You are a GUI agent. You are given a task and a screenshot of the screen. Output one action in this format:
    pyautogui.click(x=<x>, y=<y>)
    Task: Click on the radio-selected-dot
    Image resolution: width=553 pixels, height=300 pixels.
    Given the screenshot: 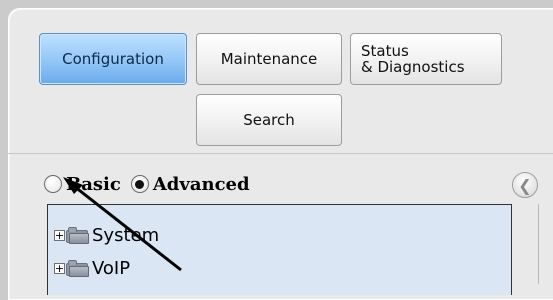 What is the action you would take?
    pyautogui.click(x=140, y=184)
    